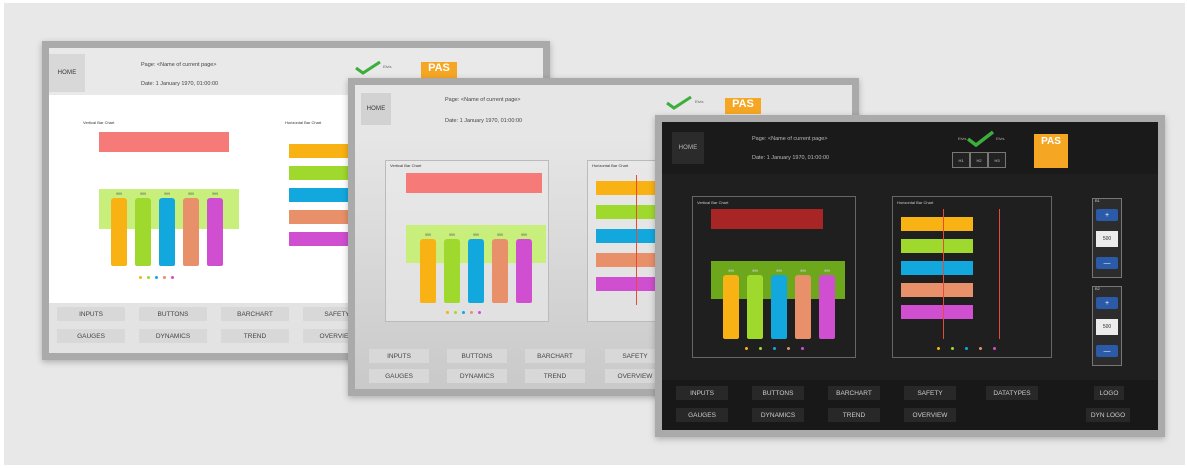 Image resolution: width=1187 pixels, height=468 pixels. I want to click on header-box-2: H2, so click(979, 160).